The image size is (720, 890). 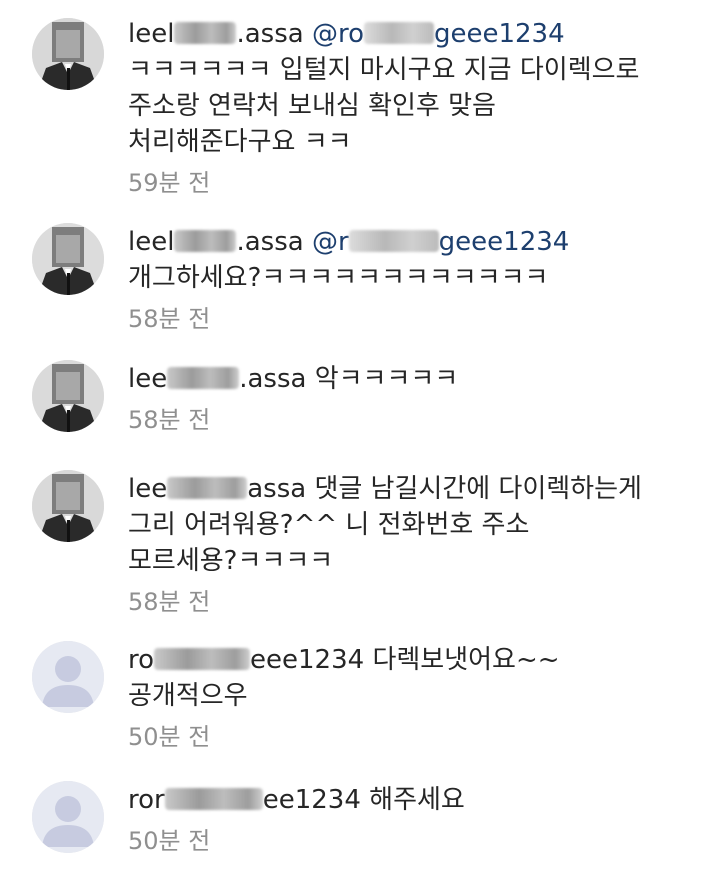 I want to click on comment-item: ro eee1234 다렉보냇어요~~ 공개적으우 50분 전, so click(x=360, y=695).